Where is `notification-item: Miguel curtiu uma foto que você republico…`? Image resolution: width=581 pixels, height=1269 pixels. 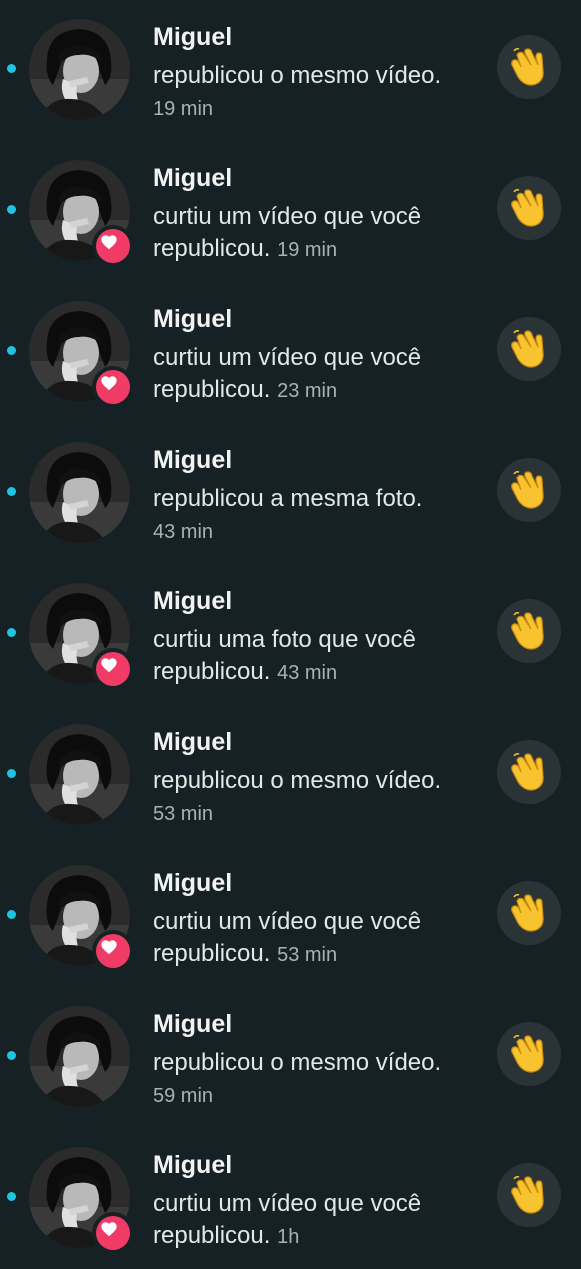 notification-item: Miguel curtiu uma foto que você republico… is located at coordinates (290, 634).